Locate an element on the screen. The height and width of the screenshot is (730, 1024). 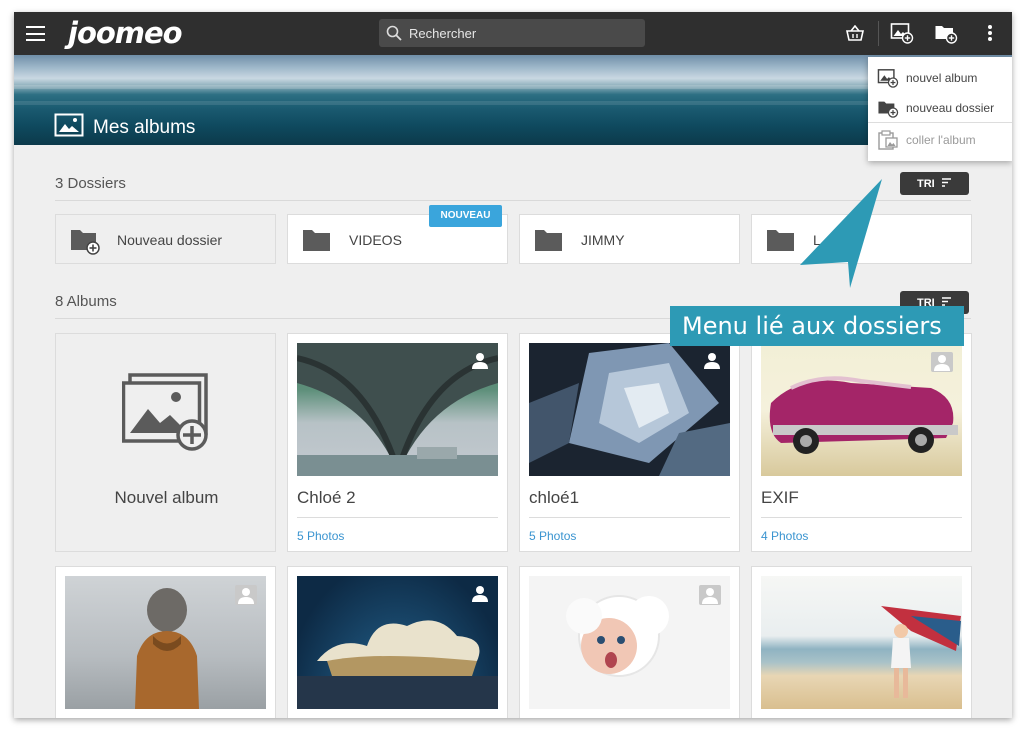
top-bar: joomeo Rechercher is located at coordinates (513, 33).